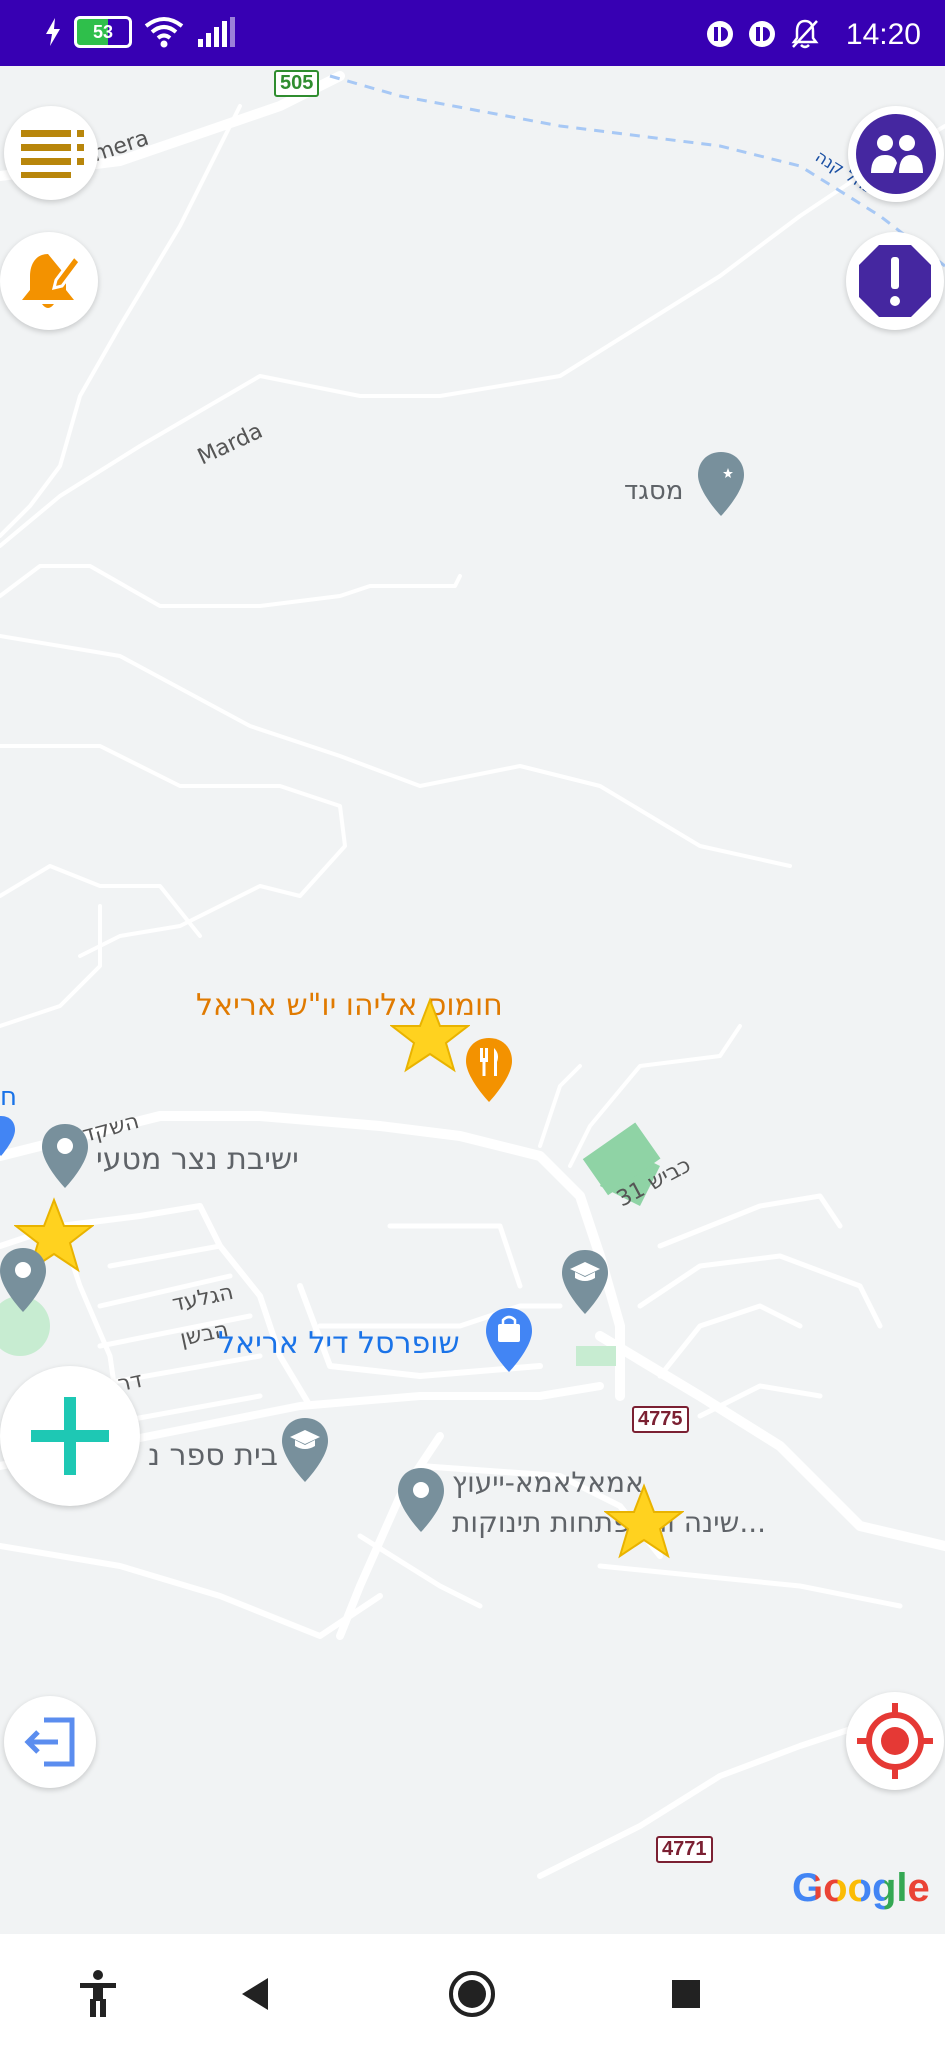 Image resolution: width=945 pixels, height=2048 pixels. I want to click on accessibility-button, so click(98, 1994).